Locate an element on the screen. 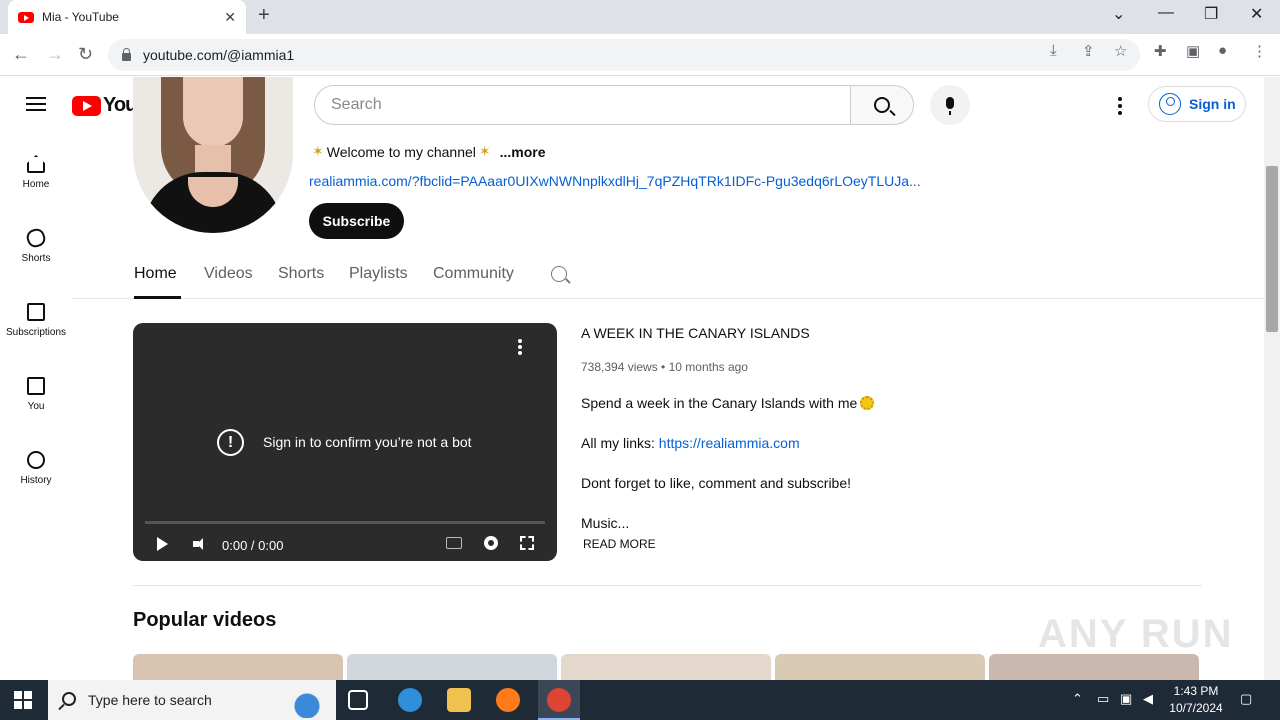  address-bar: youtube.com/@iammia1 is located at coordinates (624, 55).